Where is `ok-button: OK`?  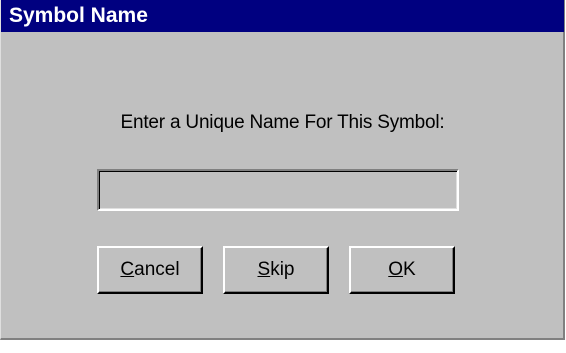 ok-button: OK is located at coordinates (402, 270).